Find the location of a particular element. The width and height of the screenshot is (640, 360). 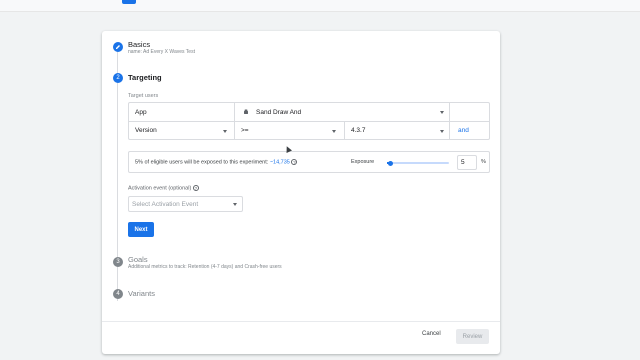

pencil-icon is located at coordinates (118, 47).